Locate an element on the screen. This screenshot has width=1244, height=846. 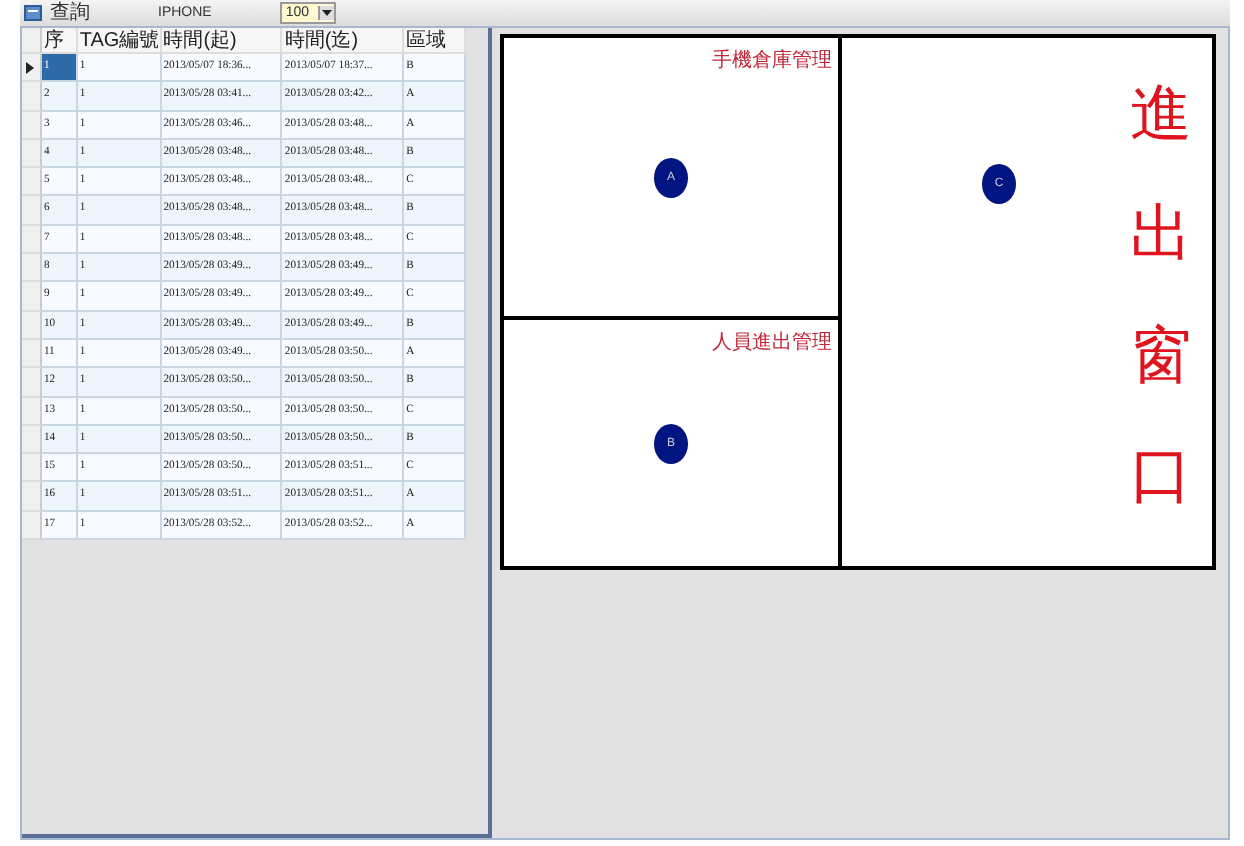
gate-label: 進出窗口 is located at coordinates (1161, 295).